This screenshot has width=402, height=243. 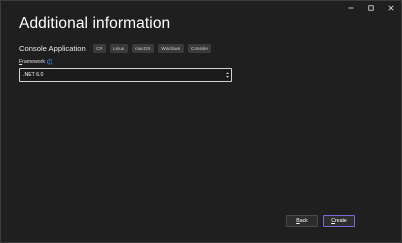 I want to click on close-button, so click(x=391, y=8).